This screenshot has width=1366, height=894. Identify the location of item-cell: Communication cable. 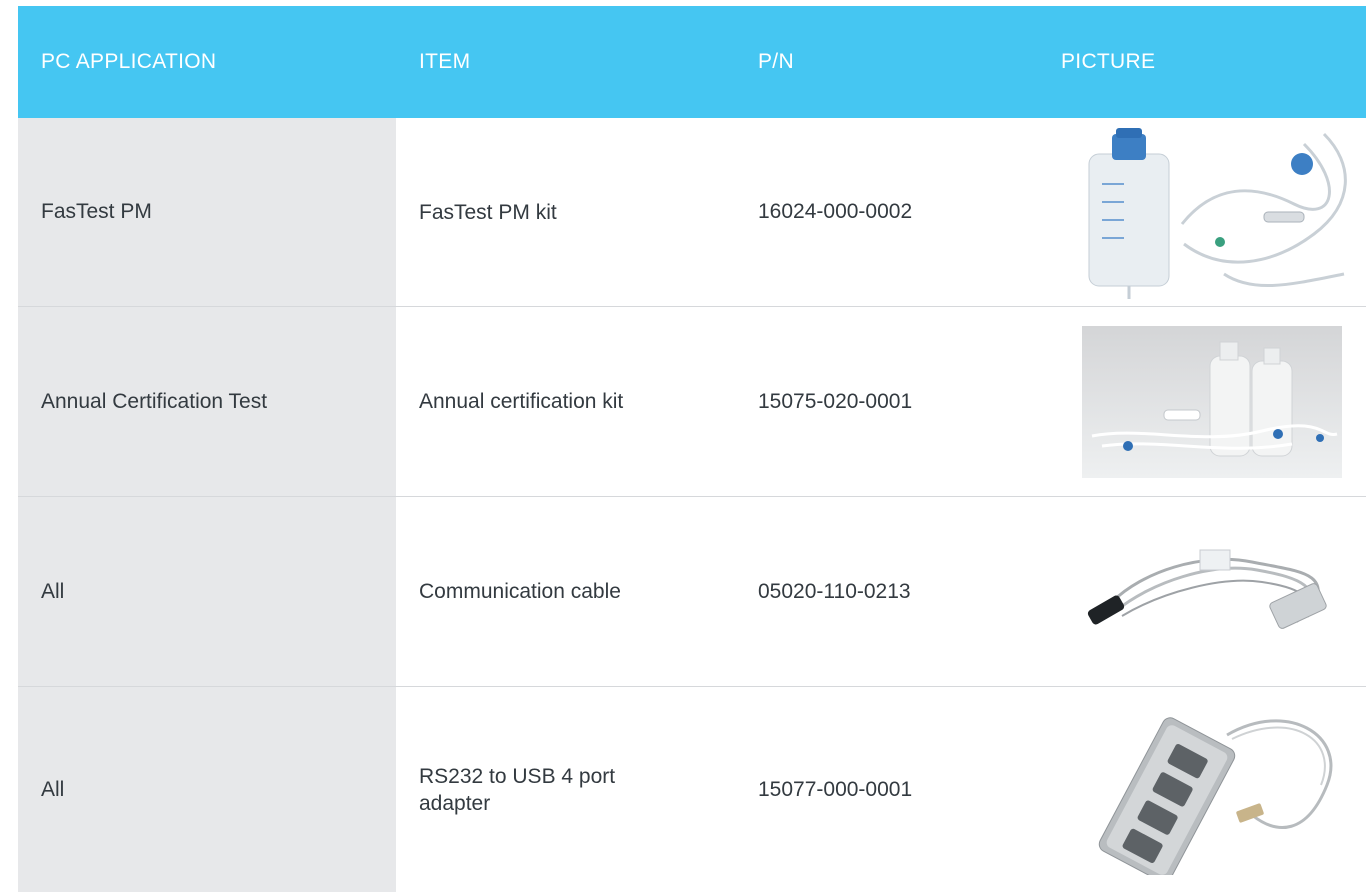
(520, 591).